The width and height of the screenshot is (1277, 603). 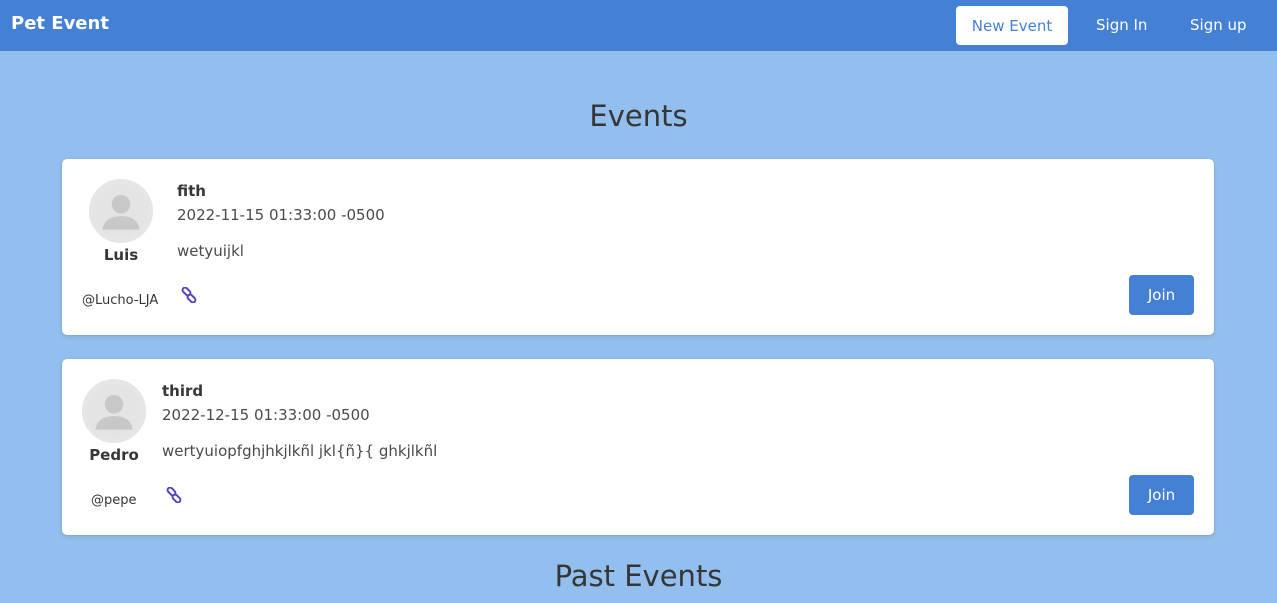 What do you see at coordinates (120, 300) in the screenshot?
I see `author-handle: @Lucho-LJA` at bounding box center [120, 300].